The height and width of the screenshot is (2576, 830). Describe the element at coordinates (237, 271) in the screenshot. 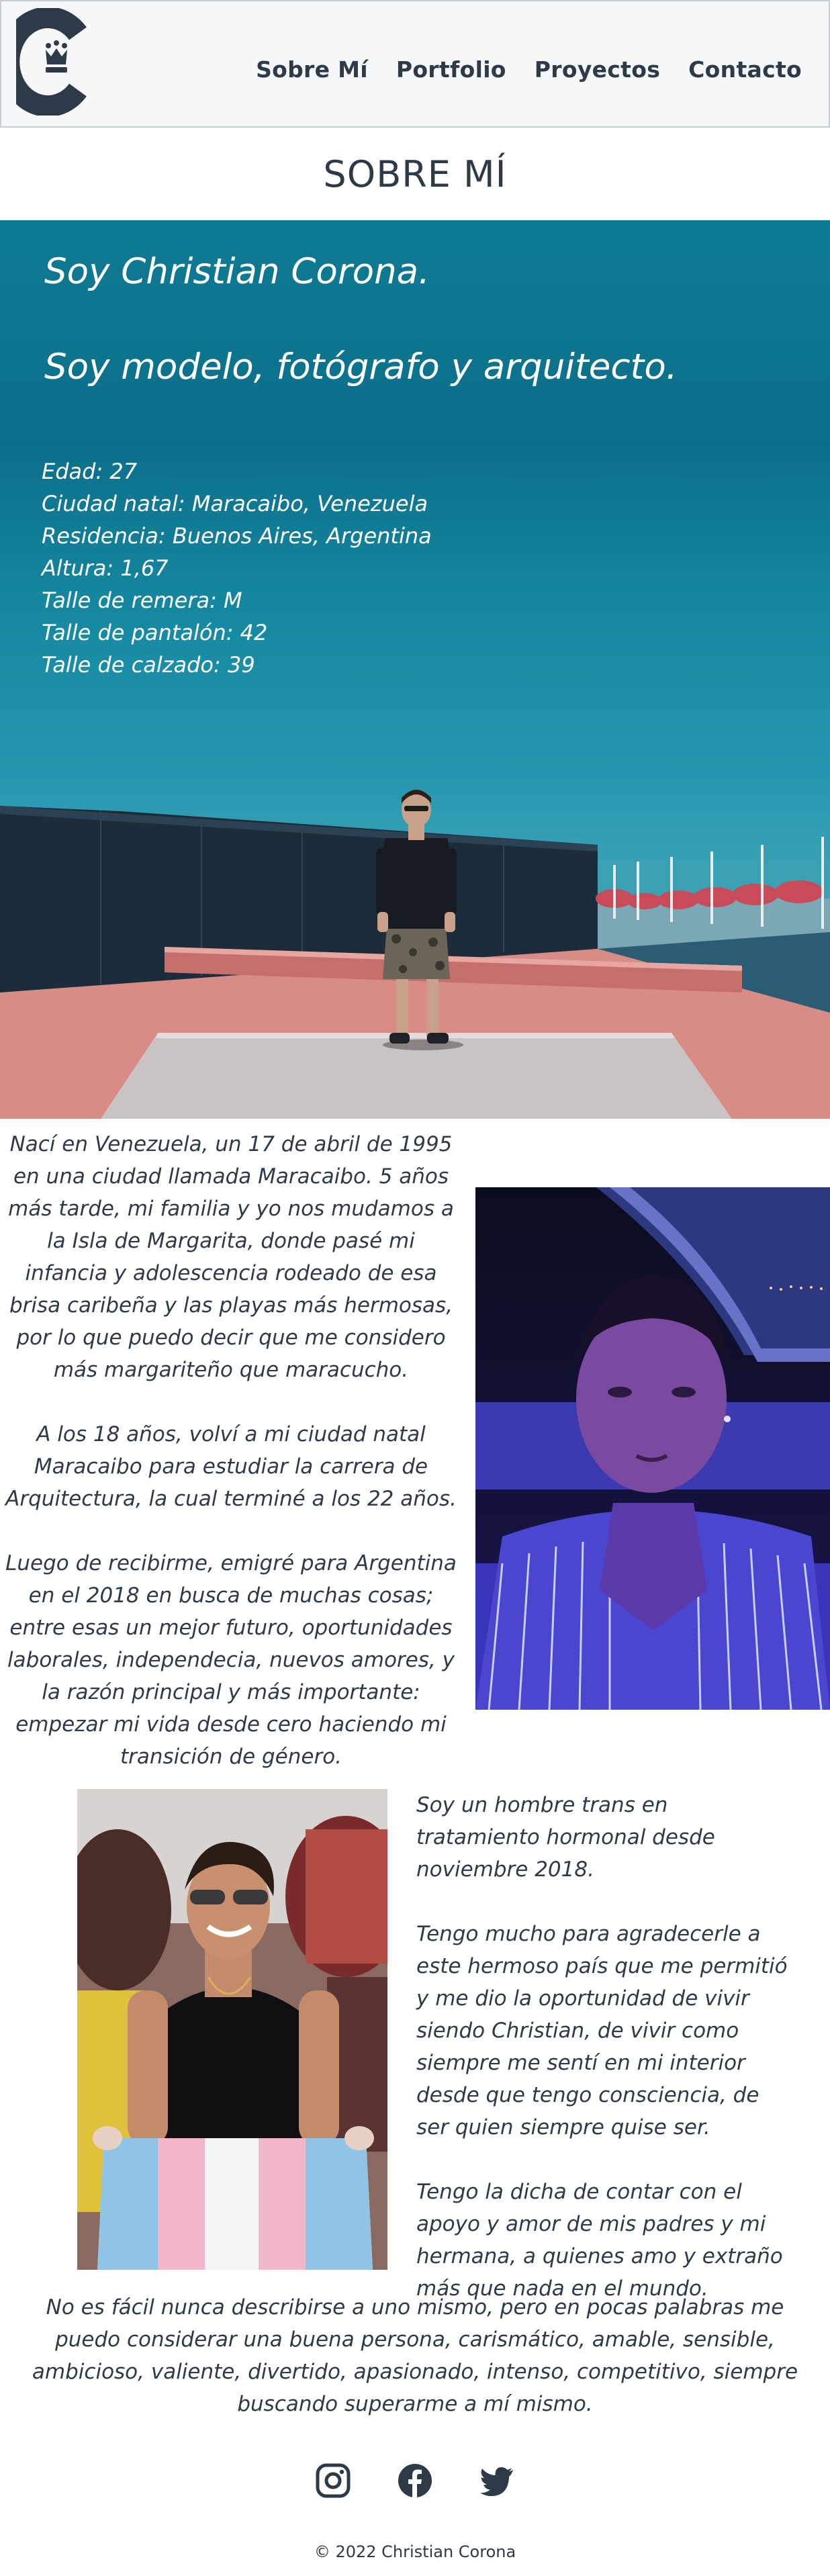

I see `hero-line-name: Soy Christian Corona.` at that location.